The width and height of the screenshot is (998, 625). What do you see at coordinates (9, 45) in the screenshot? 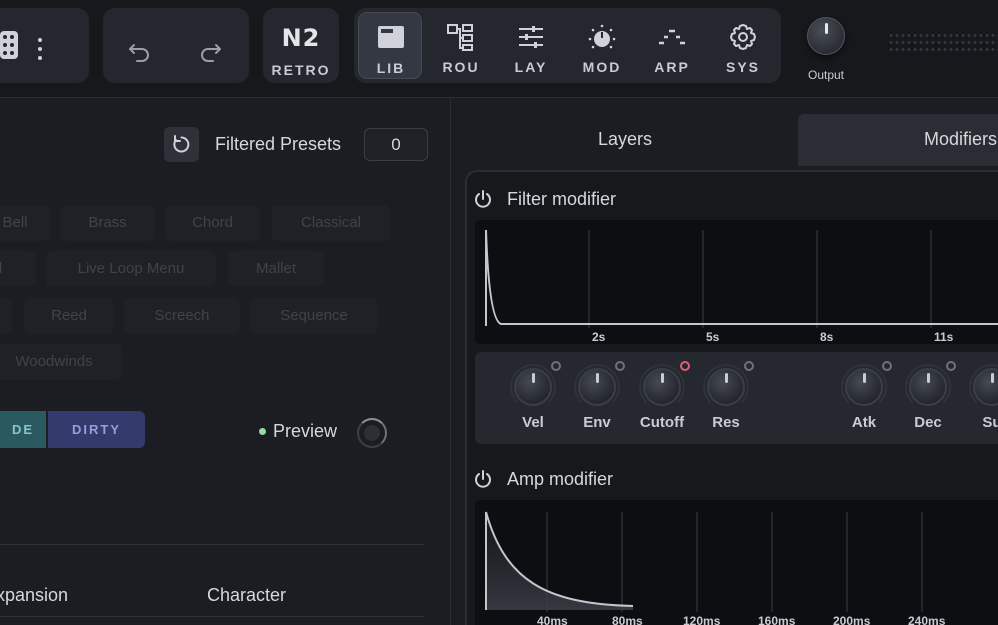
I see `dice-icon` at bounding box center [9, 45].